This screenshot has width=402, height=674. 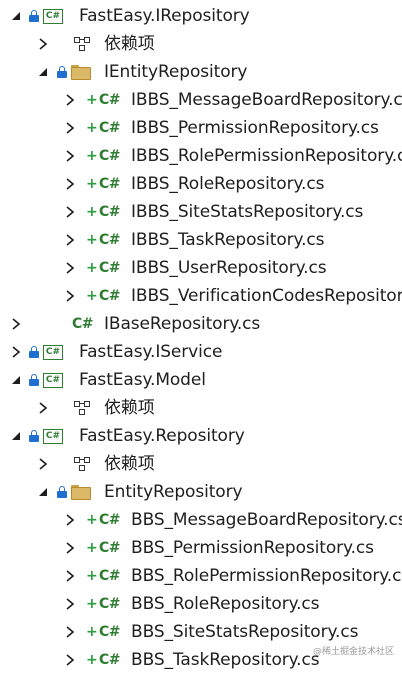 I want to click on tree-node-project: C# FastEasy.Repository, so click(x=201, y=436).